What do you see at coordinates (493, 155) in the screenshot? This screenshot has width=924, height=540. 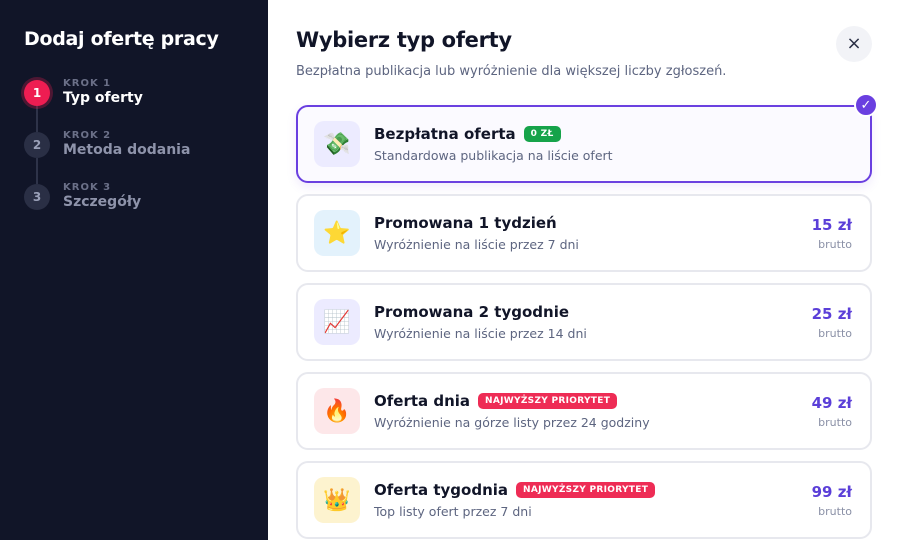 I see `option-description: Standardowa publikacja na liście ofert` at bounding box center [493, 155].